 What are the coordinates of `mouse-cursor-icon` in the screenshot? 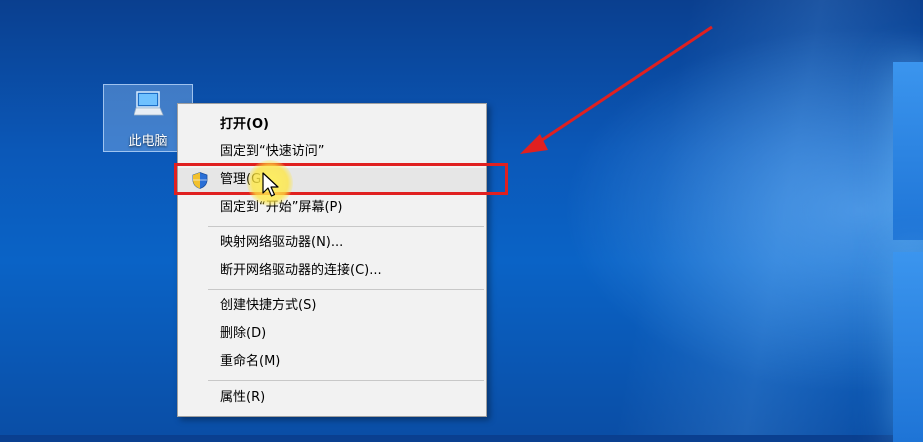 It's located at (270, 184).